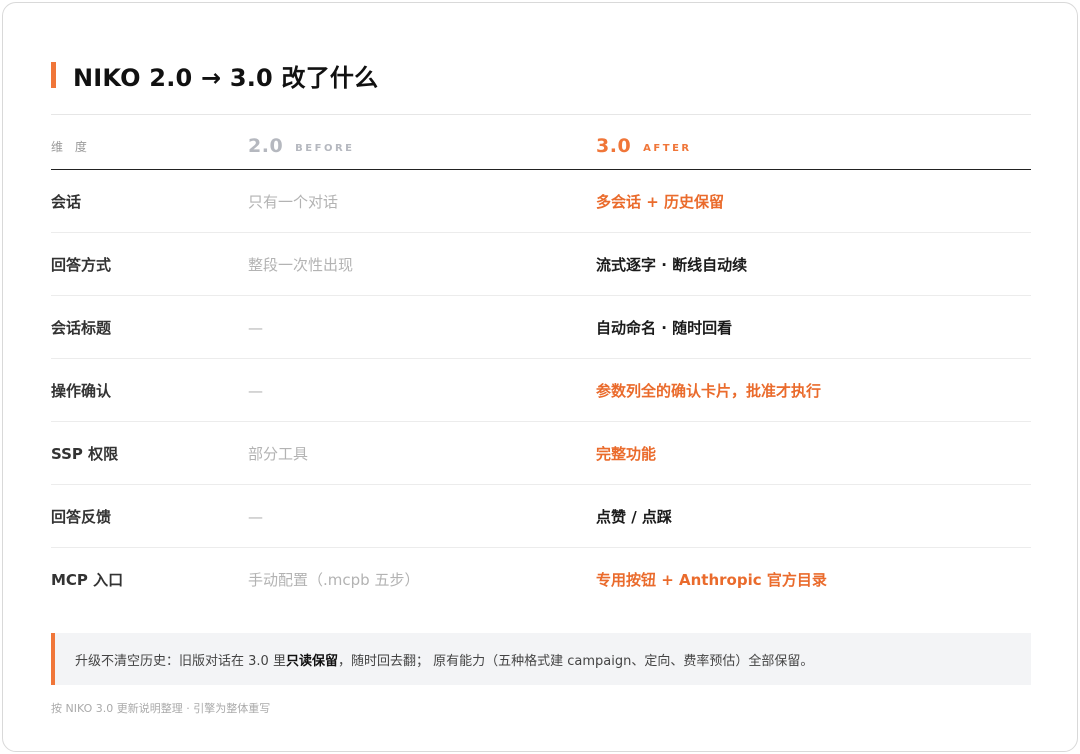 This screenshot has width=1080, height=754. I want to click on title-row: NIKO 2.0 → 3.0 改了什么, so click(215, 75).